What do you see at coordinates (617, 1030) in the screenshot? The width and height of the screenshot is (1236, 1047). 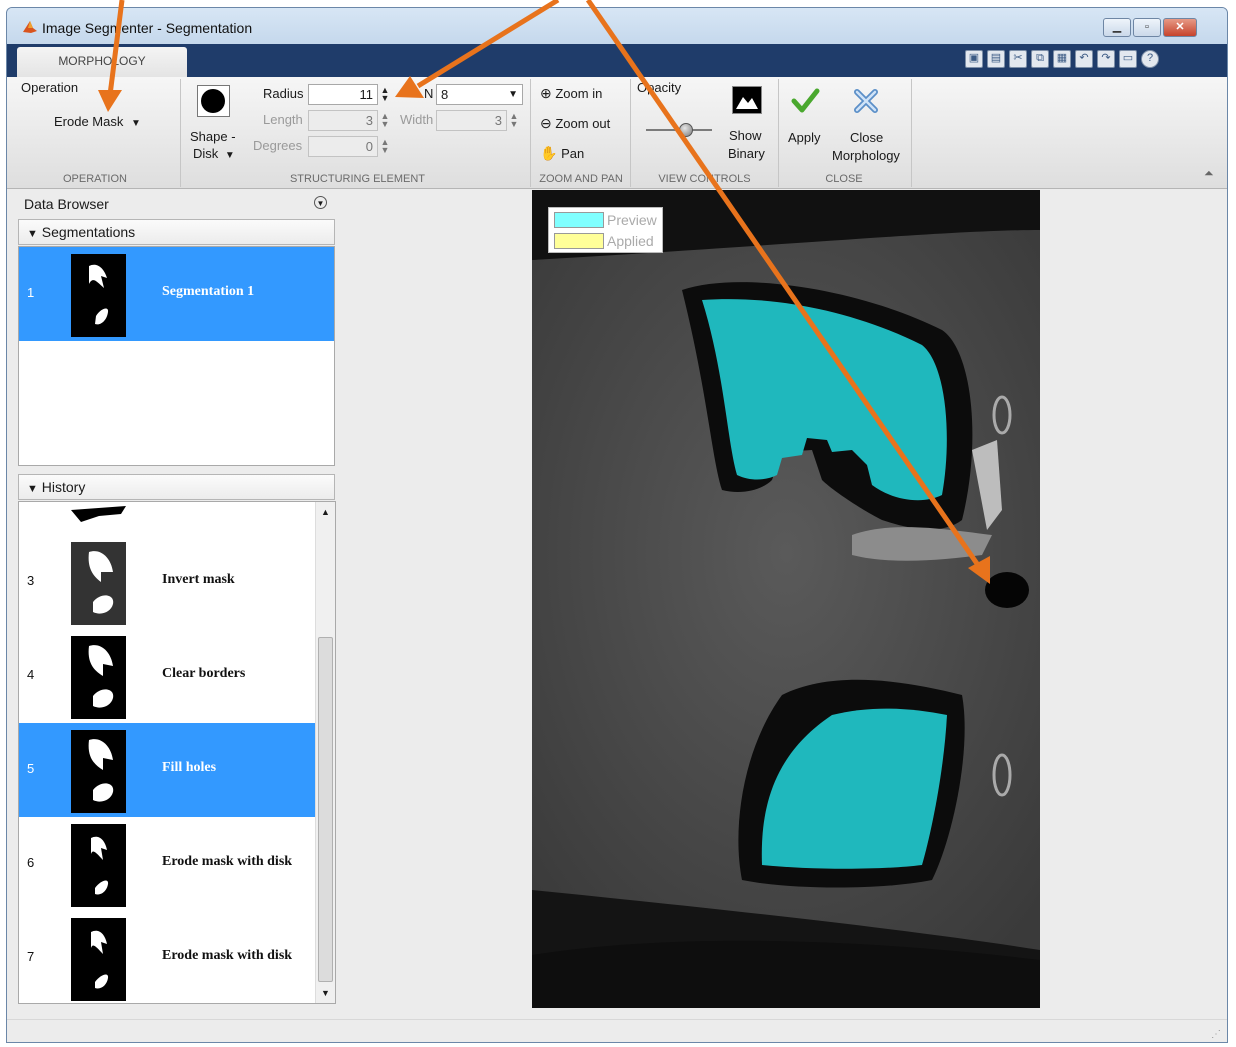 I see `status-bar: ⋰` at bounding box center [617, 1030].